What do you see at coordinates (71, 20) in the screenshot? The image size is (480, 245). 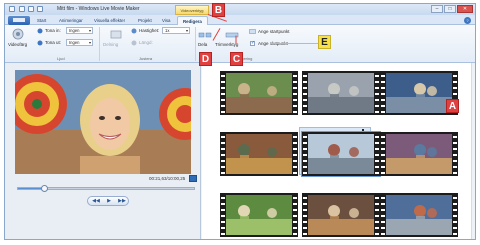 I see `tab-animeringar: Animeringar` at bounding box center [71, 20].